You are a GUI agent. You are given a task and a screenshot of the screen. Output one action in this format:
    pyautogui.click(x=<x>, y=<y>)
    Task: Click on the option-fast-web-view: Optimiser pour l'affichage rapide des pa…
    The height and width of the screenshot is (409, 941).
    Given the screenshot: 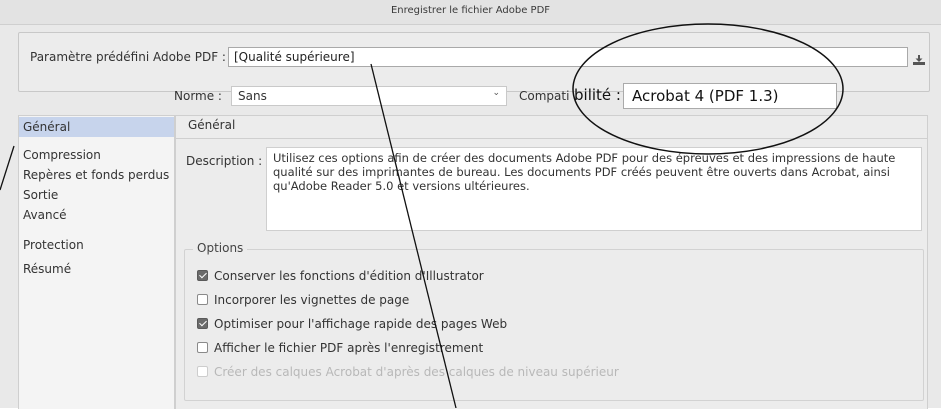 What is the action you would take?
    pyautogui.click(x=352, y=324)
    